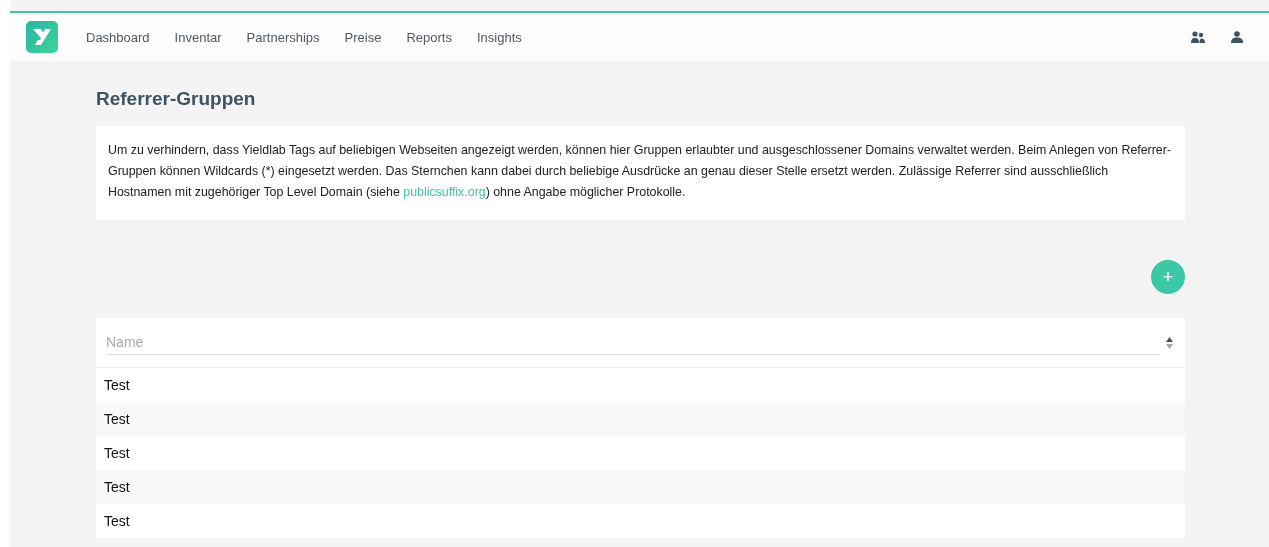 The height and width of the screenshot is (547, 1269). Describe the element at coordinates (1169, 342) in the screenshot. I see `sort-icon` at that location.